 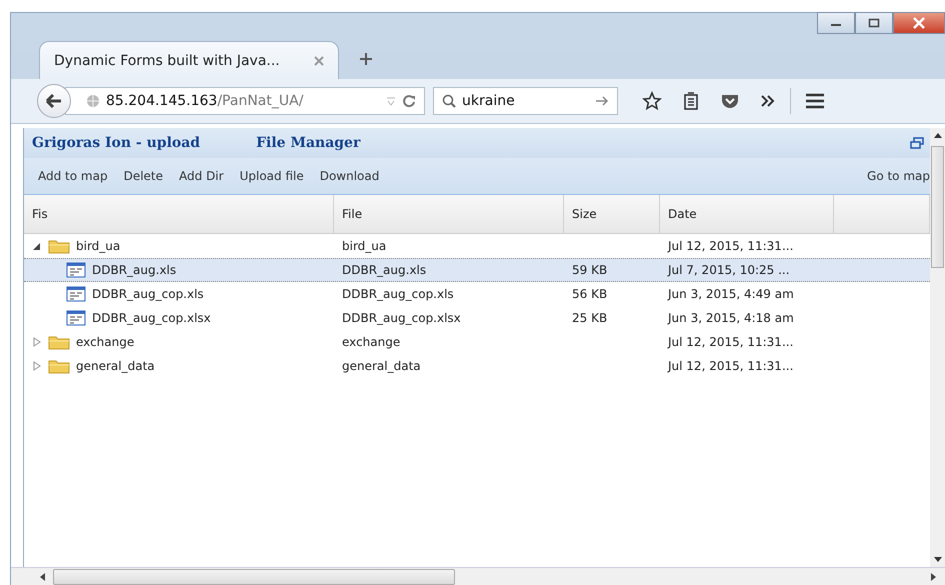 I want to click on table-cell: DDBR_aug_cop.xls, so click(x=398, y=294).